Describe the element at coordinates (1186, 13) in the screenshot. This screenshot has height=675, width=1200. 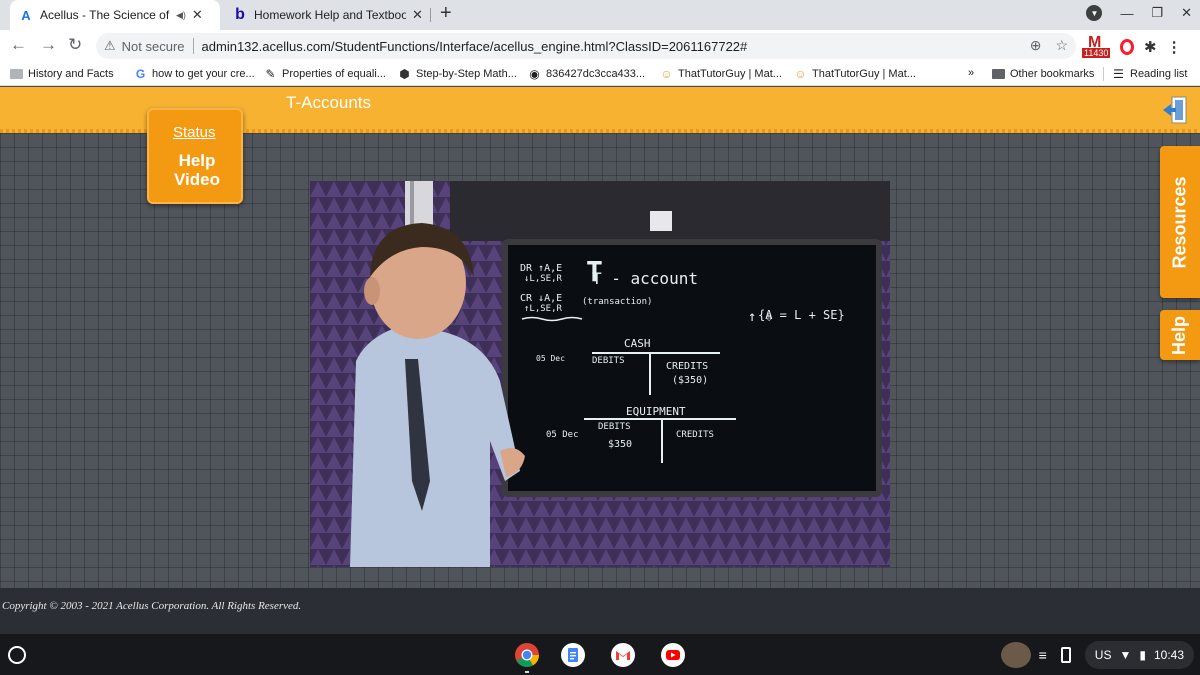
I see `close-window-icon: ✕` at that location.